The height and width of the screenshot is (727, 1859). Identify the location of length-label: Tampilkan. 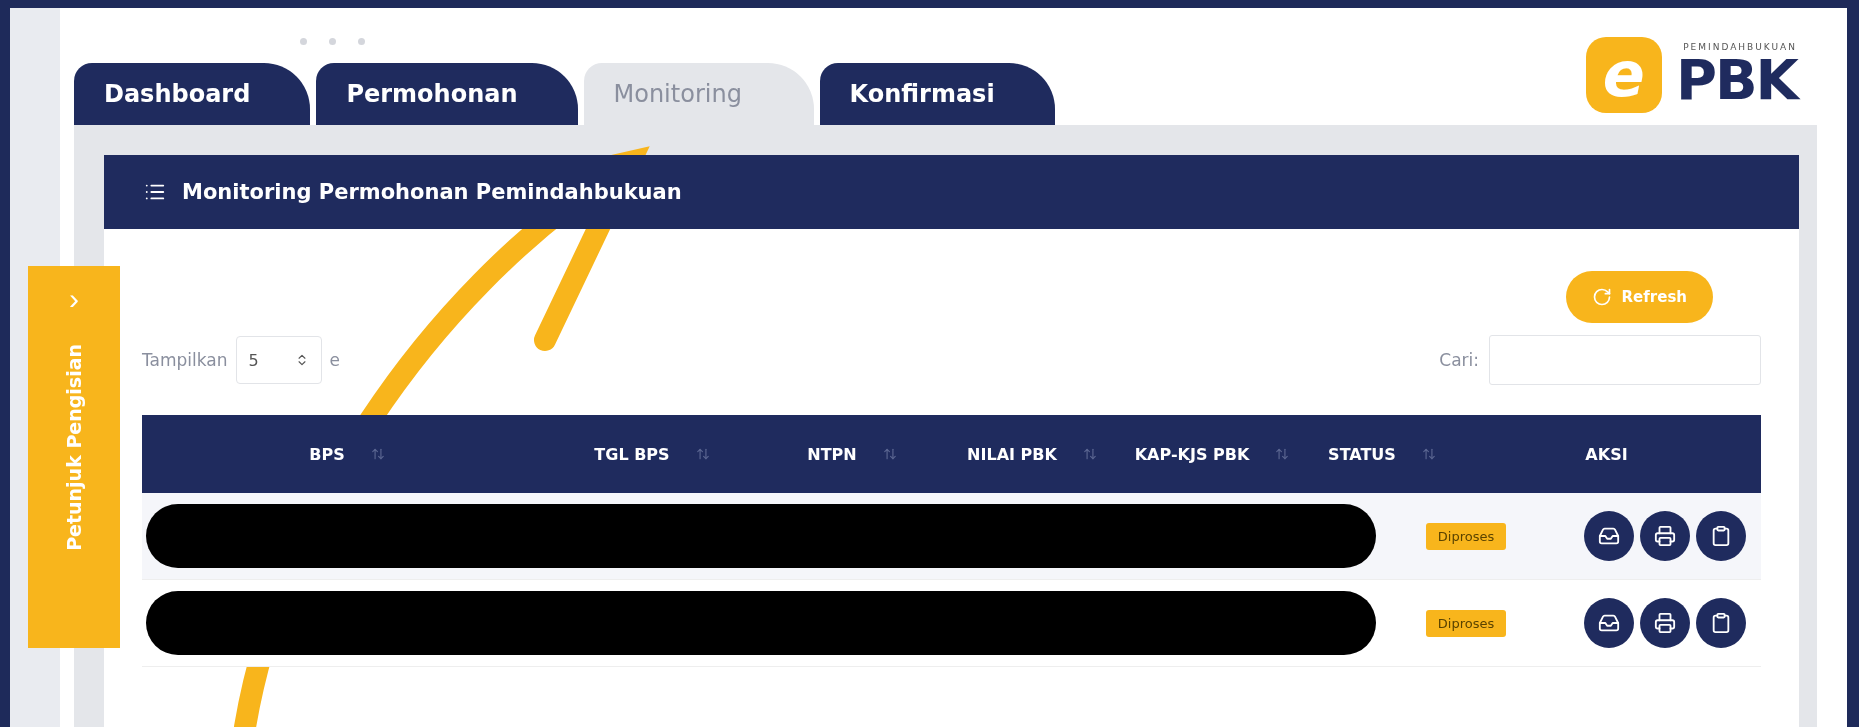
(185, 360).